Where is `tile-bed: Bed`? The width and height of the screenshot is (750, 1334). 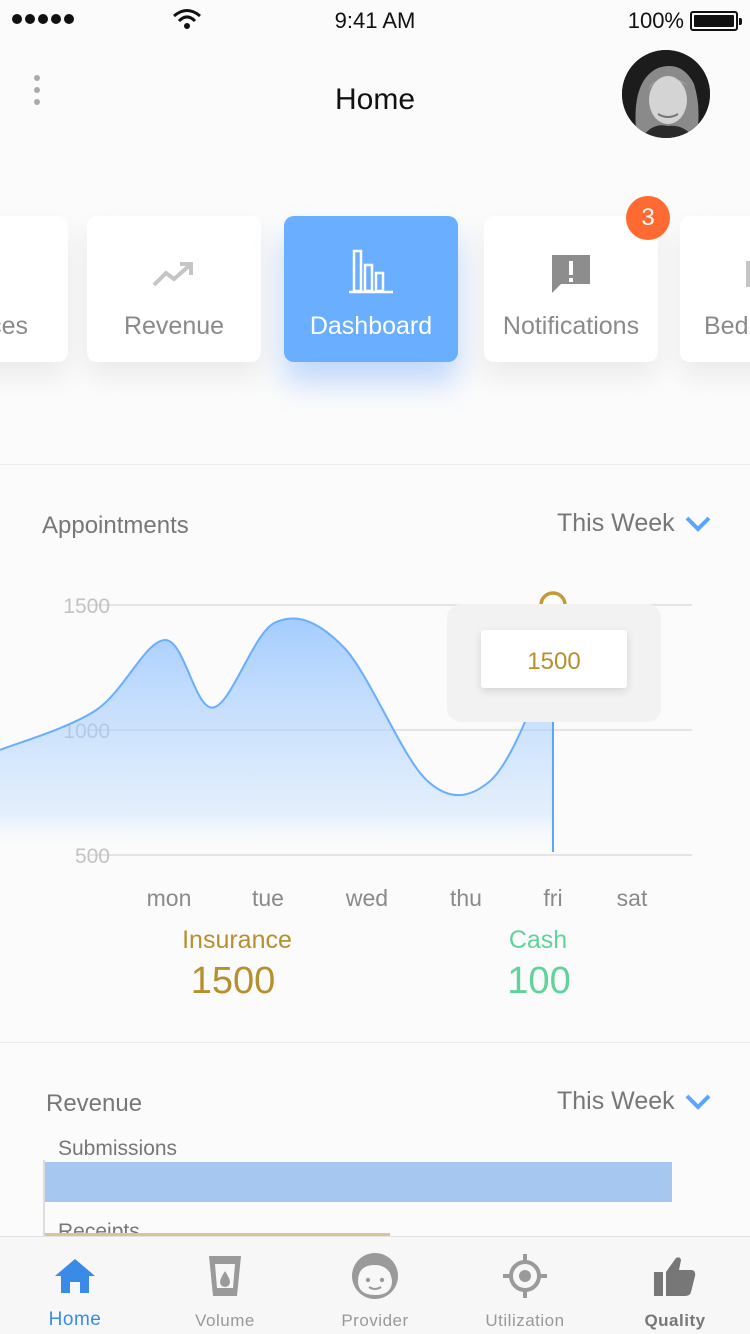 tile-bed: Bed is located at coordinates (715, 289).